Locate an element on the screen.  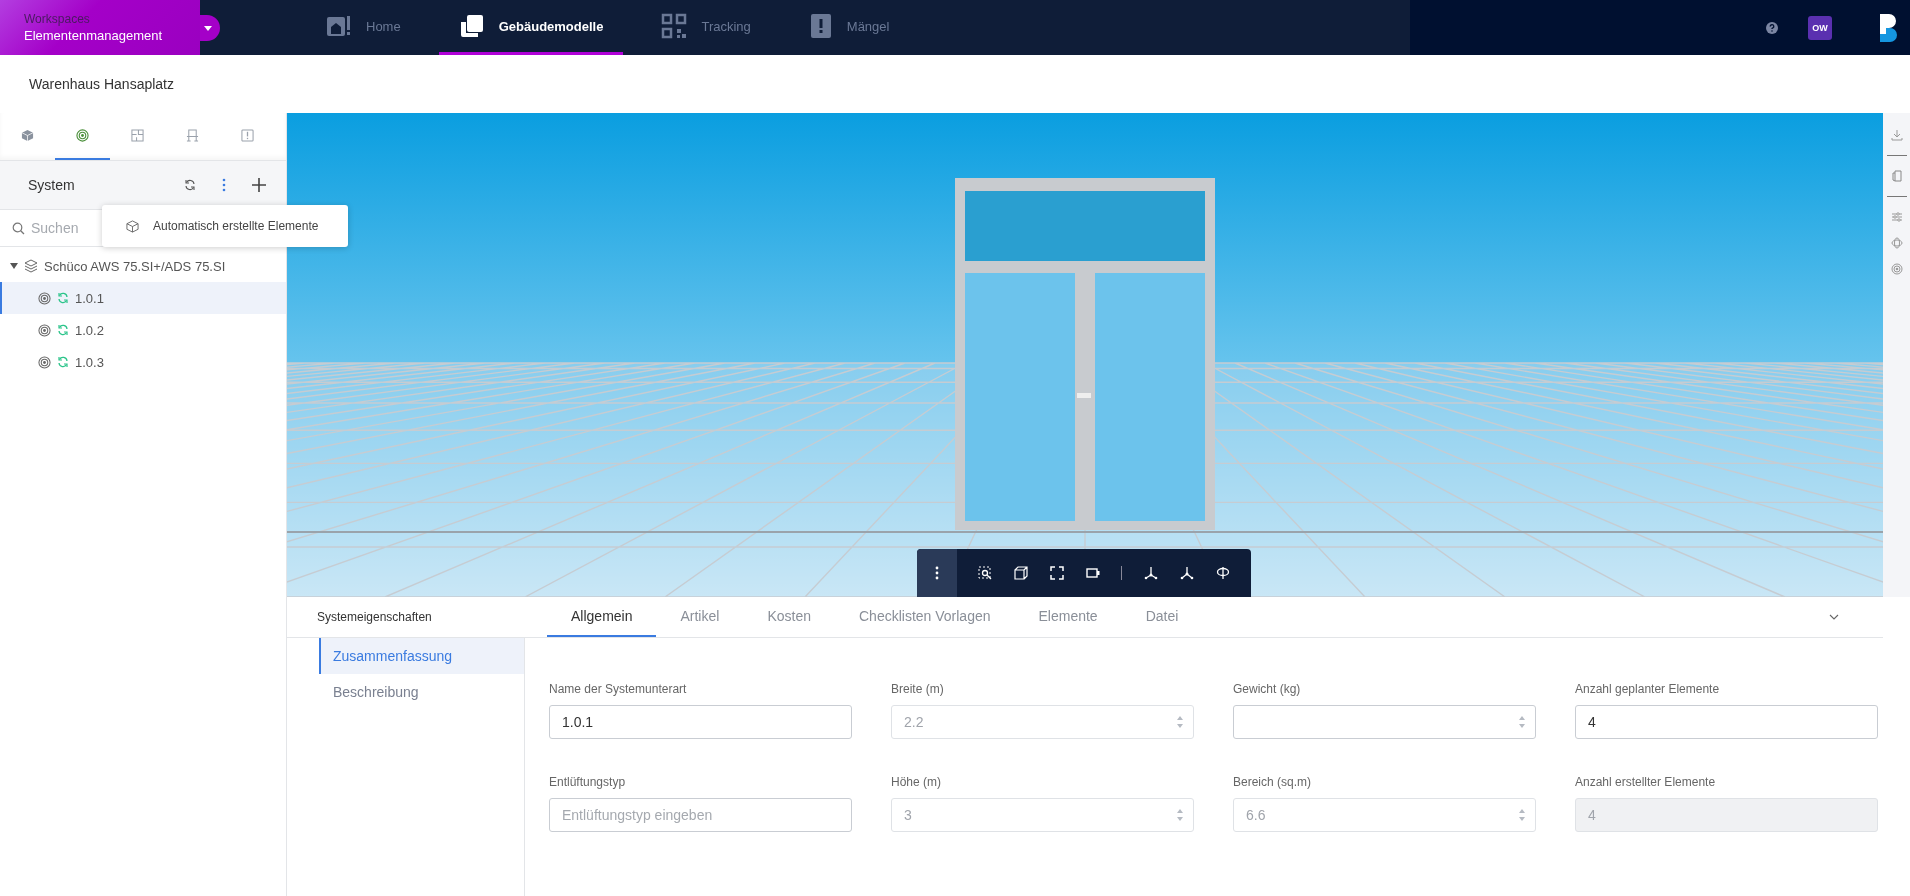
project-title: Warenhaus Hansaplatz is located at coordinates (101, 84).